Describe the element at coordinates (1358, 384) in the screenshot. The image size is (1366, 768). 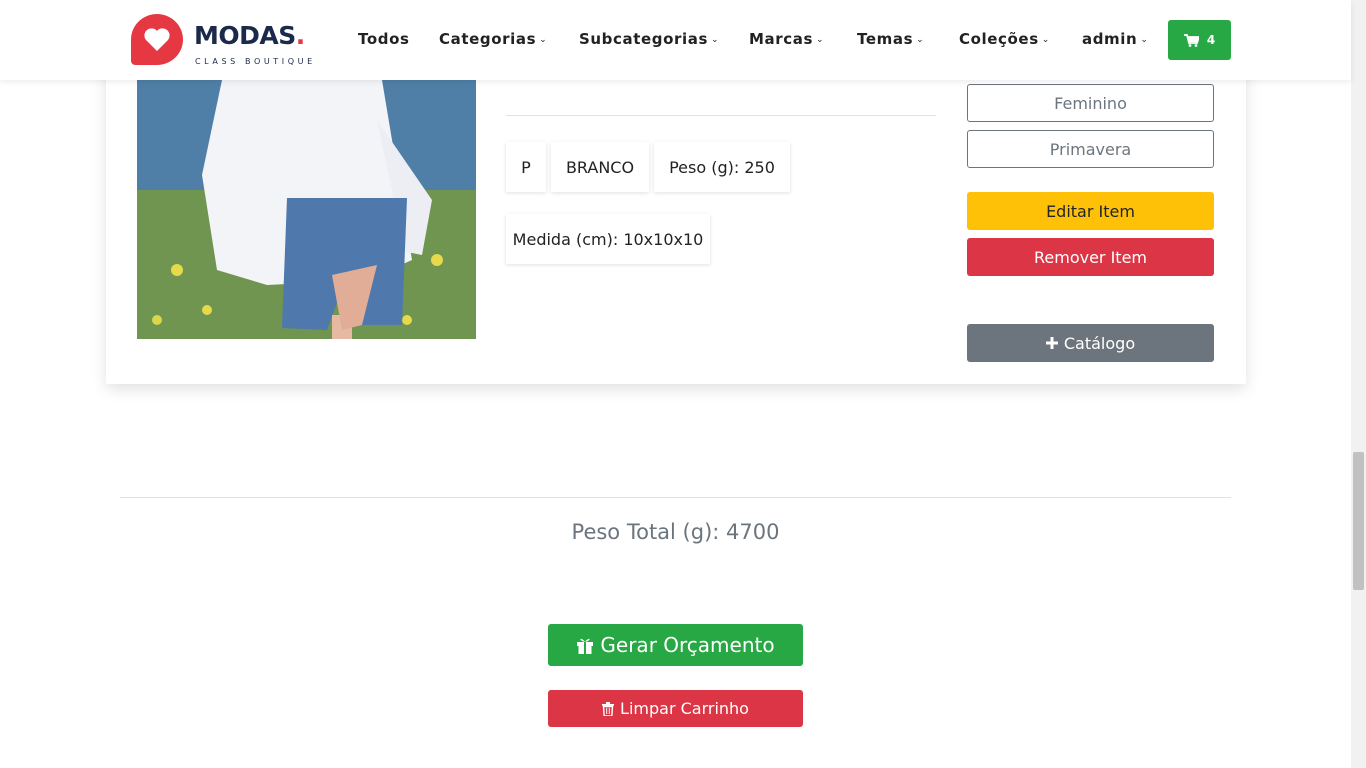
I see `page-scrollbar` at that location.